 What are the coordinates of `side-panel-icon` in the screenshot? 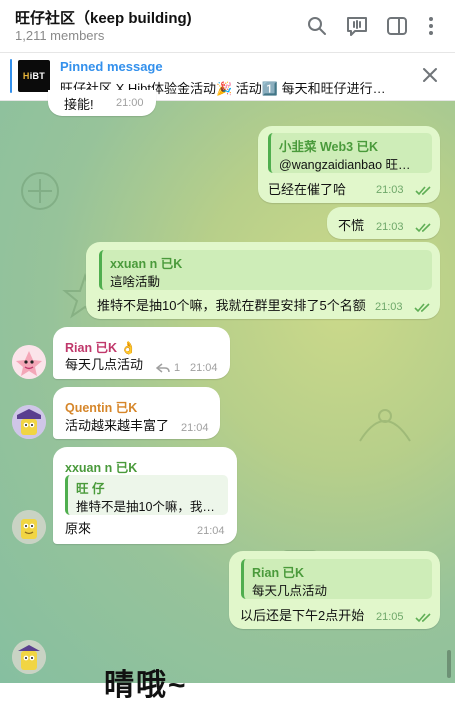 It's located at (397, 26).